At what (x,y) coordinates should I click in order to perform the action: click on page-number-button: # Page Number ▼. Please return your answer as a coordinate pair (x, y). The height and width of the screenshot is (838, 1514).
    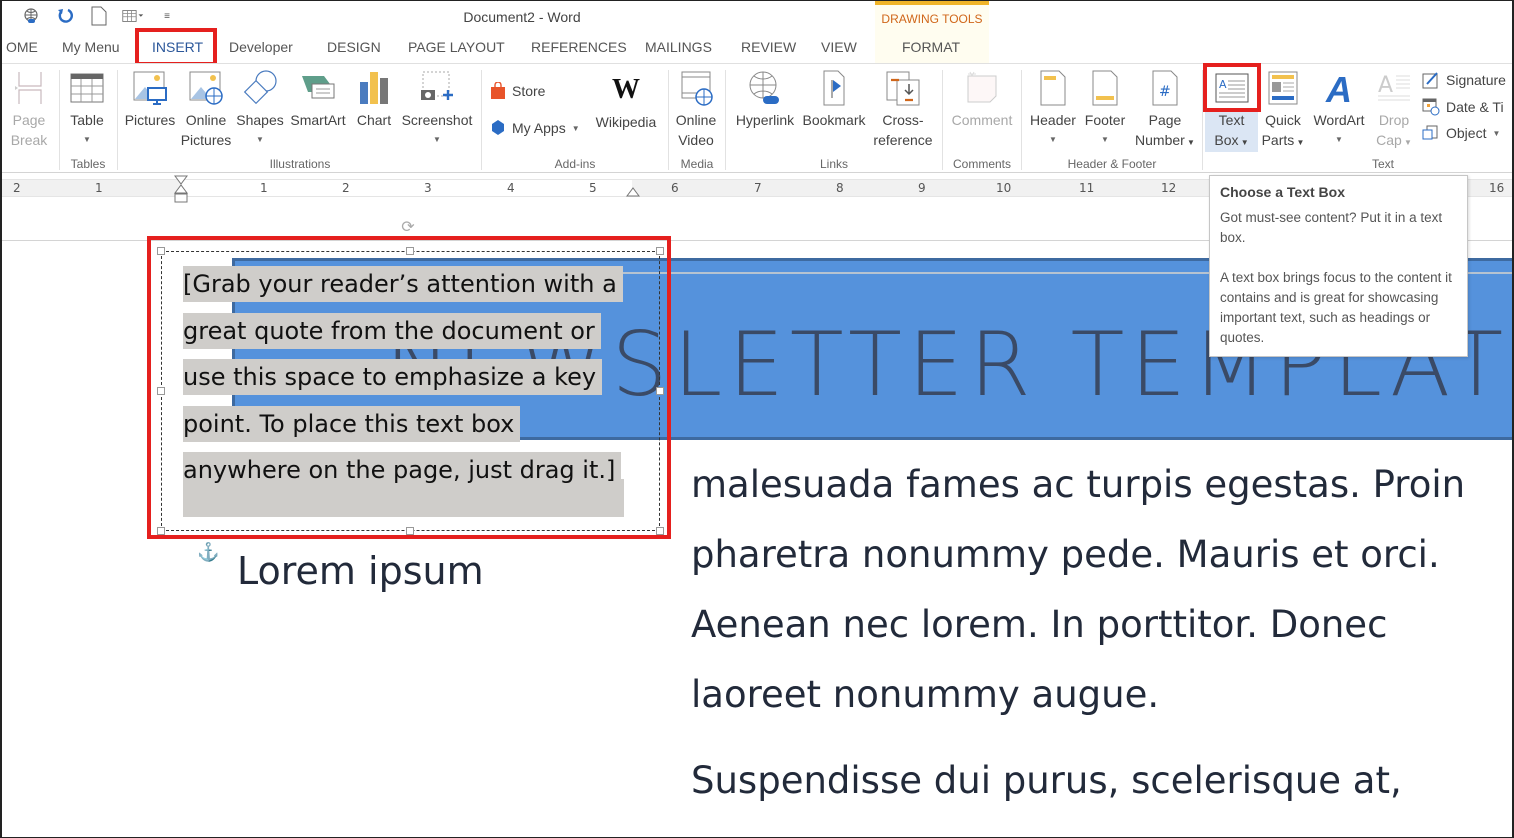
    Looking at the image, I should click on (1165, 111).